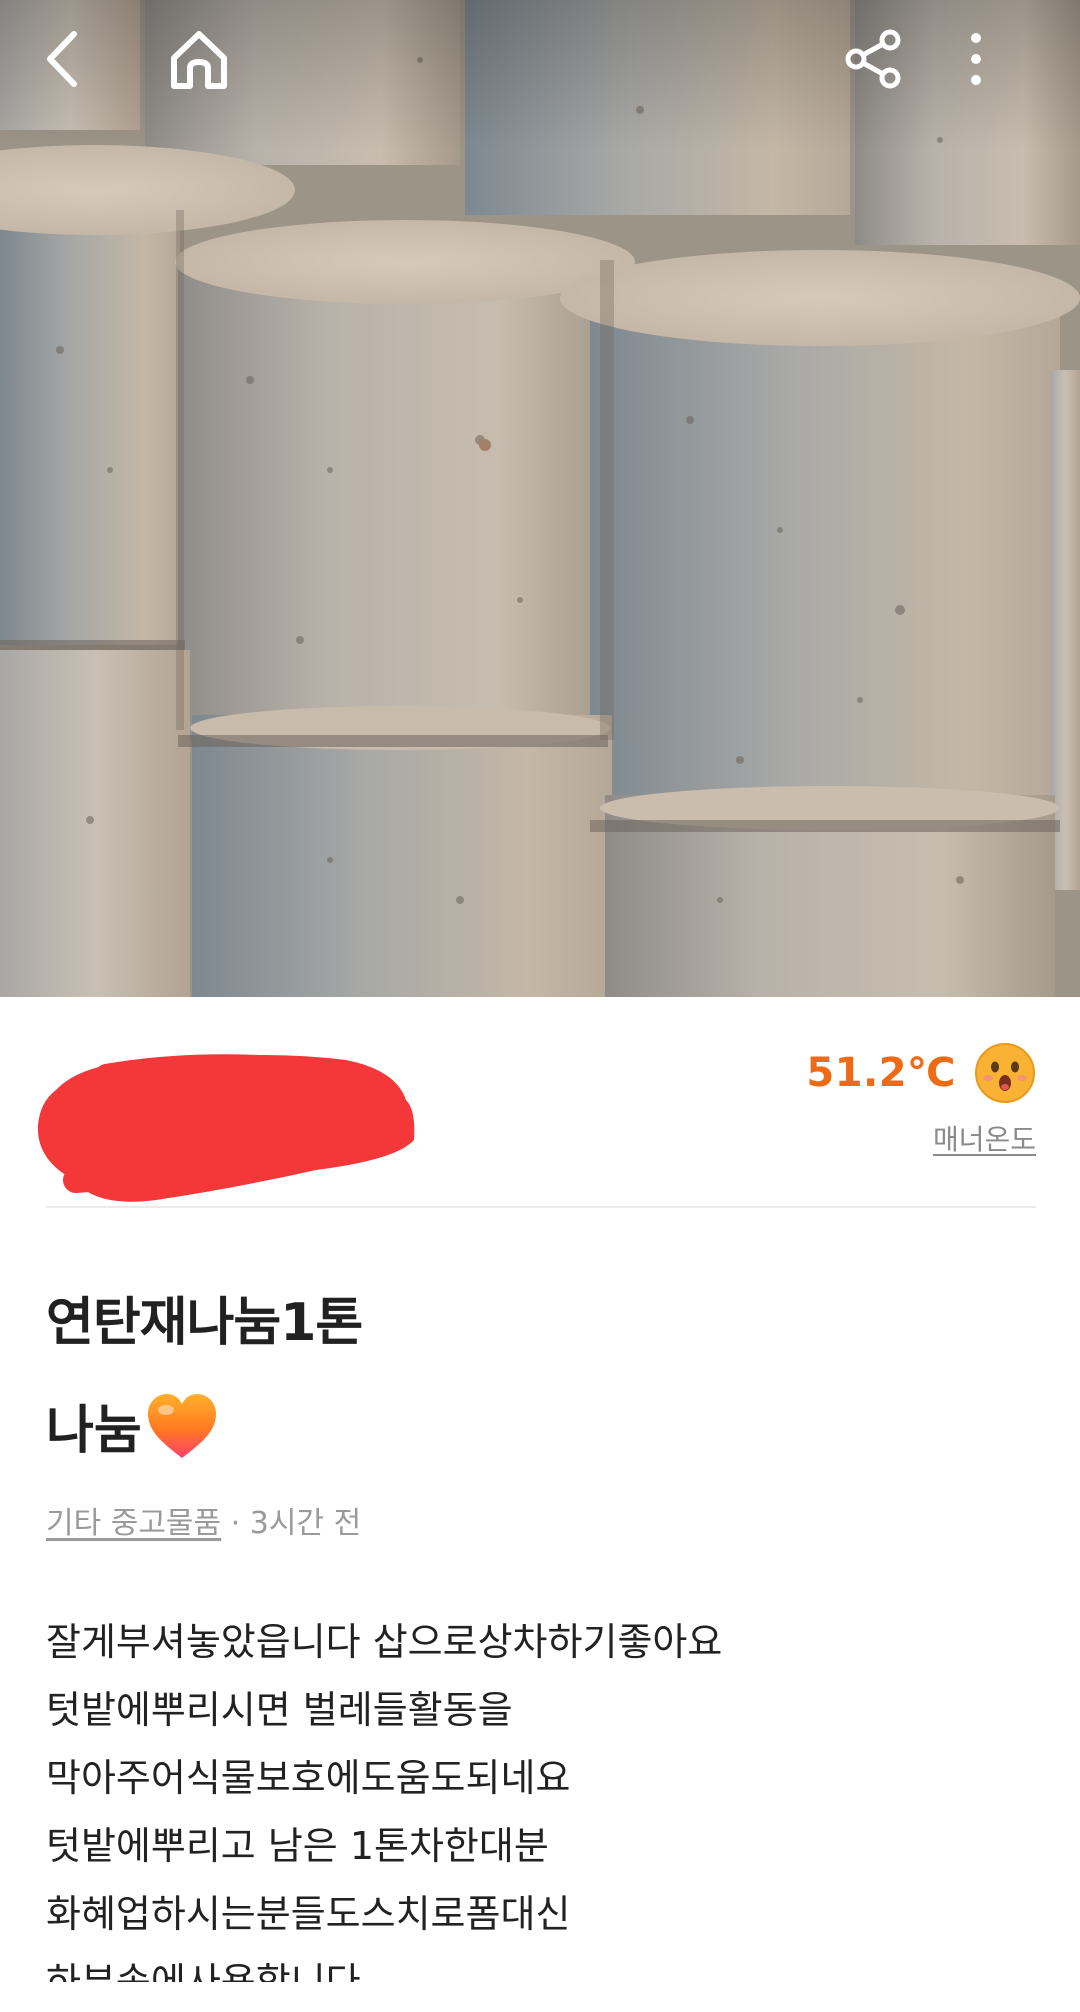 This screenshot has width=1080, height=2012. Describe the element at coordinates (133, 1523) in the screenshot. I see `category-link: 기타 중고물품` at that location.